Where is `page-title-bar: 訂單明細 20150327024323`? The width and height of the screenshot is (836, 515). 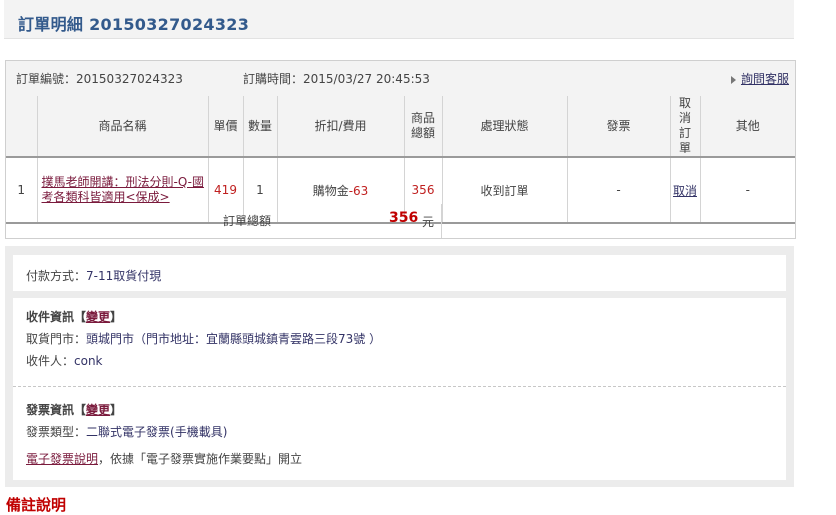 page-title-bar: 訂單明細 20150327024323 is located at coordinates (399, 19).